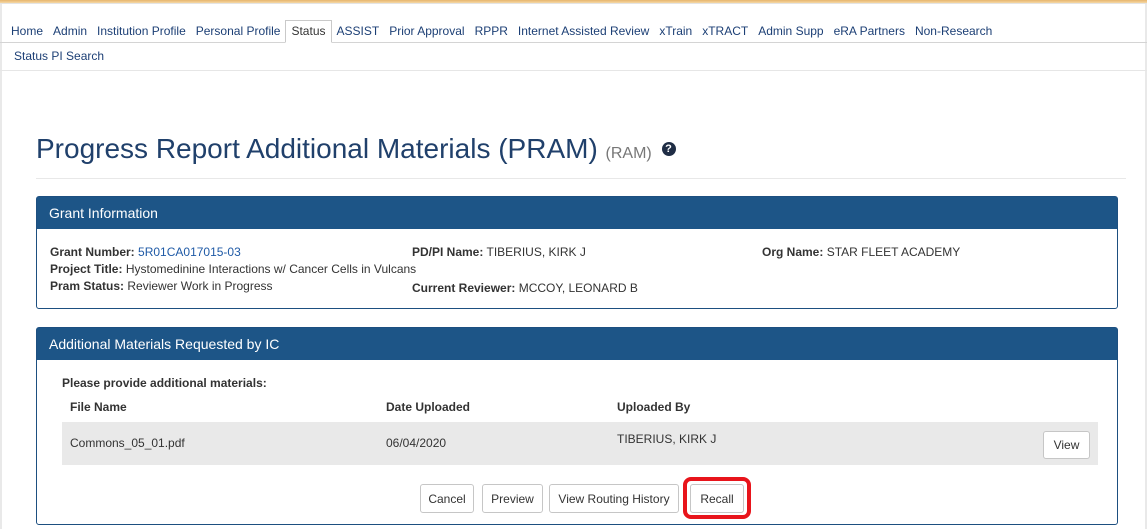  I want to click on pi-name-row: PD/PI Name: TIBERIUS, KIRK J, so click(499, 252).